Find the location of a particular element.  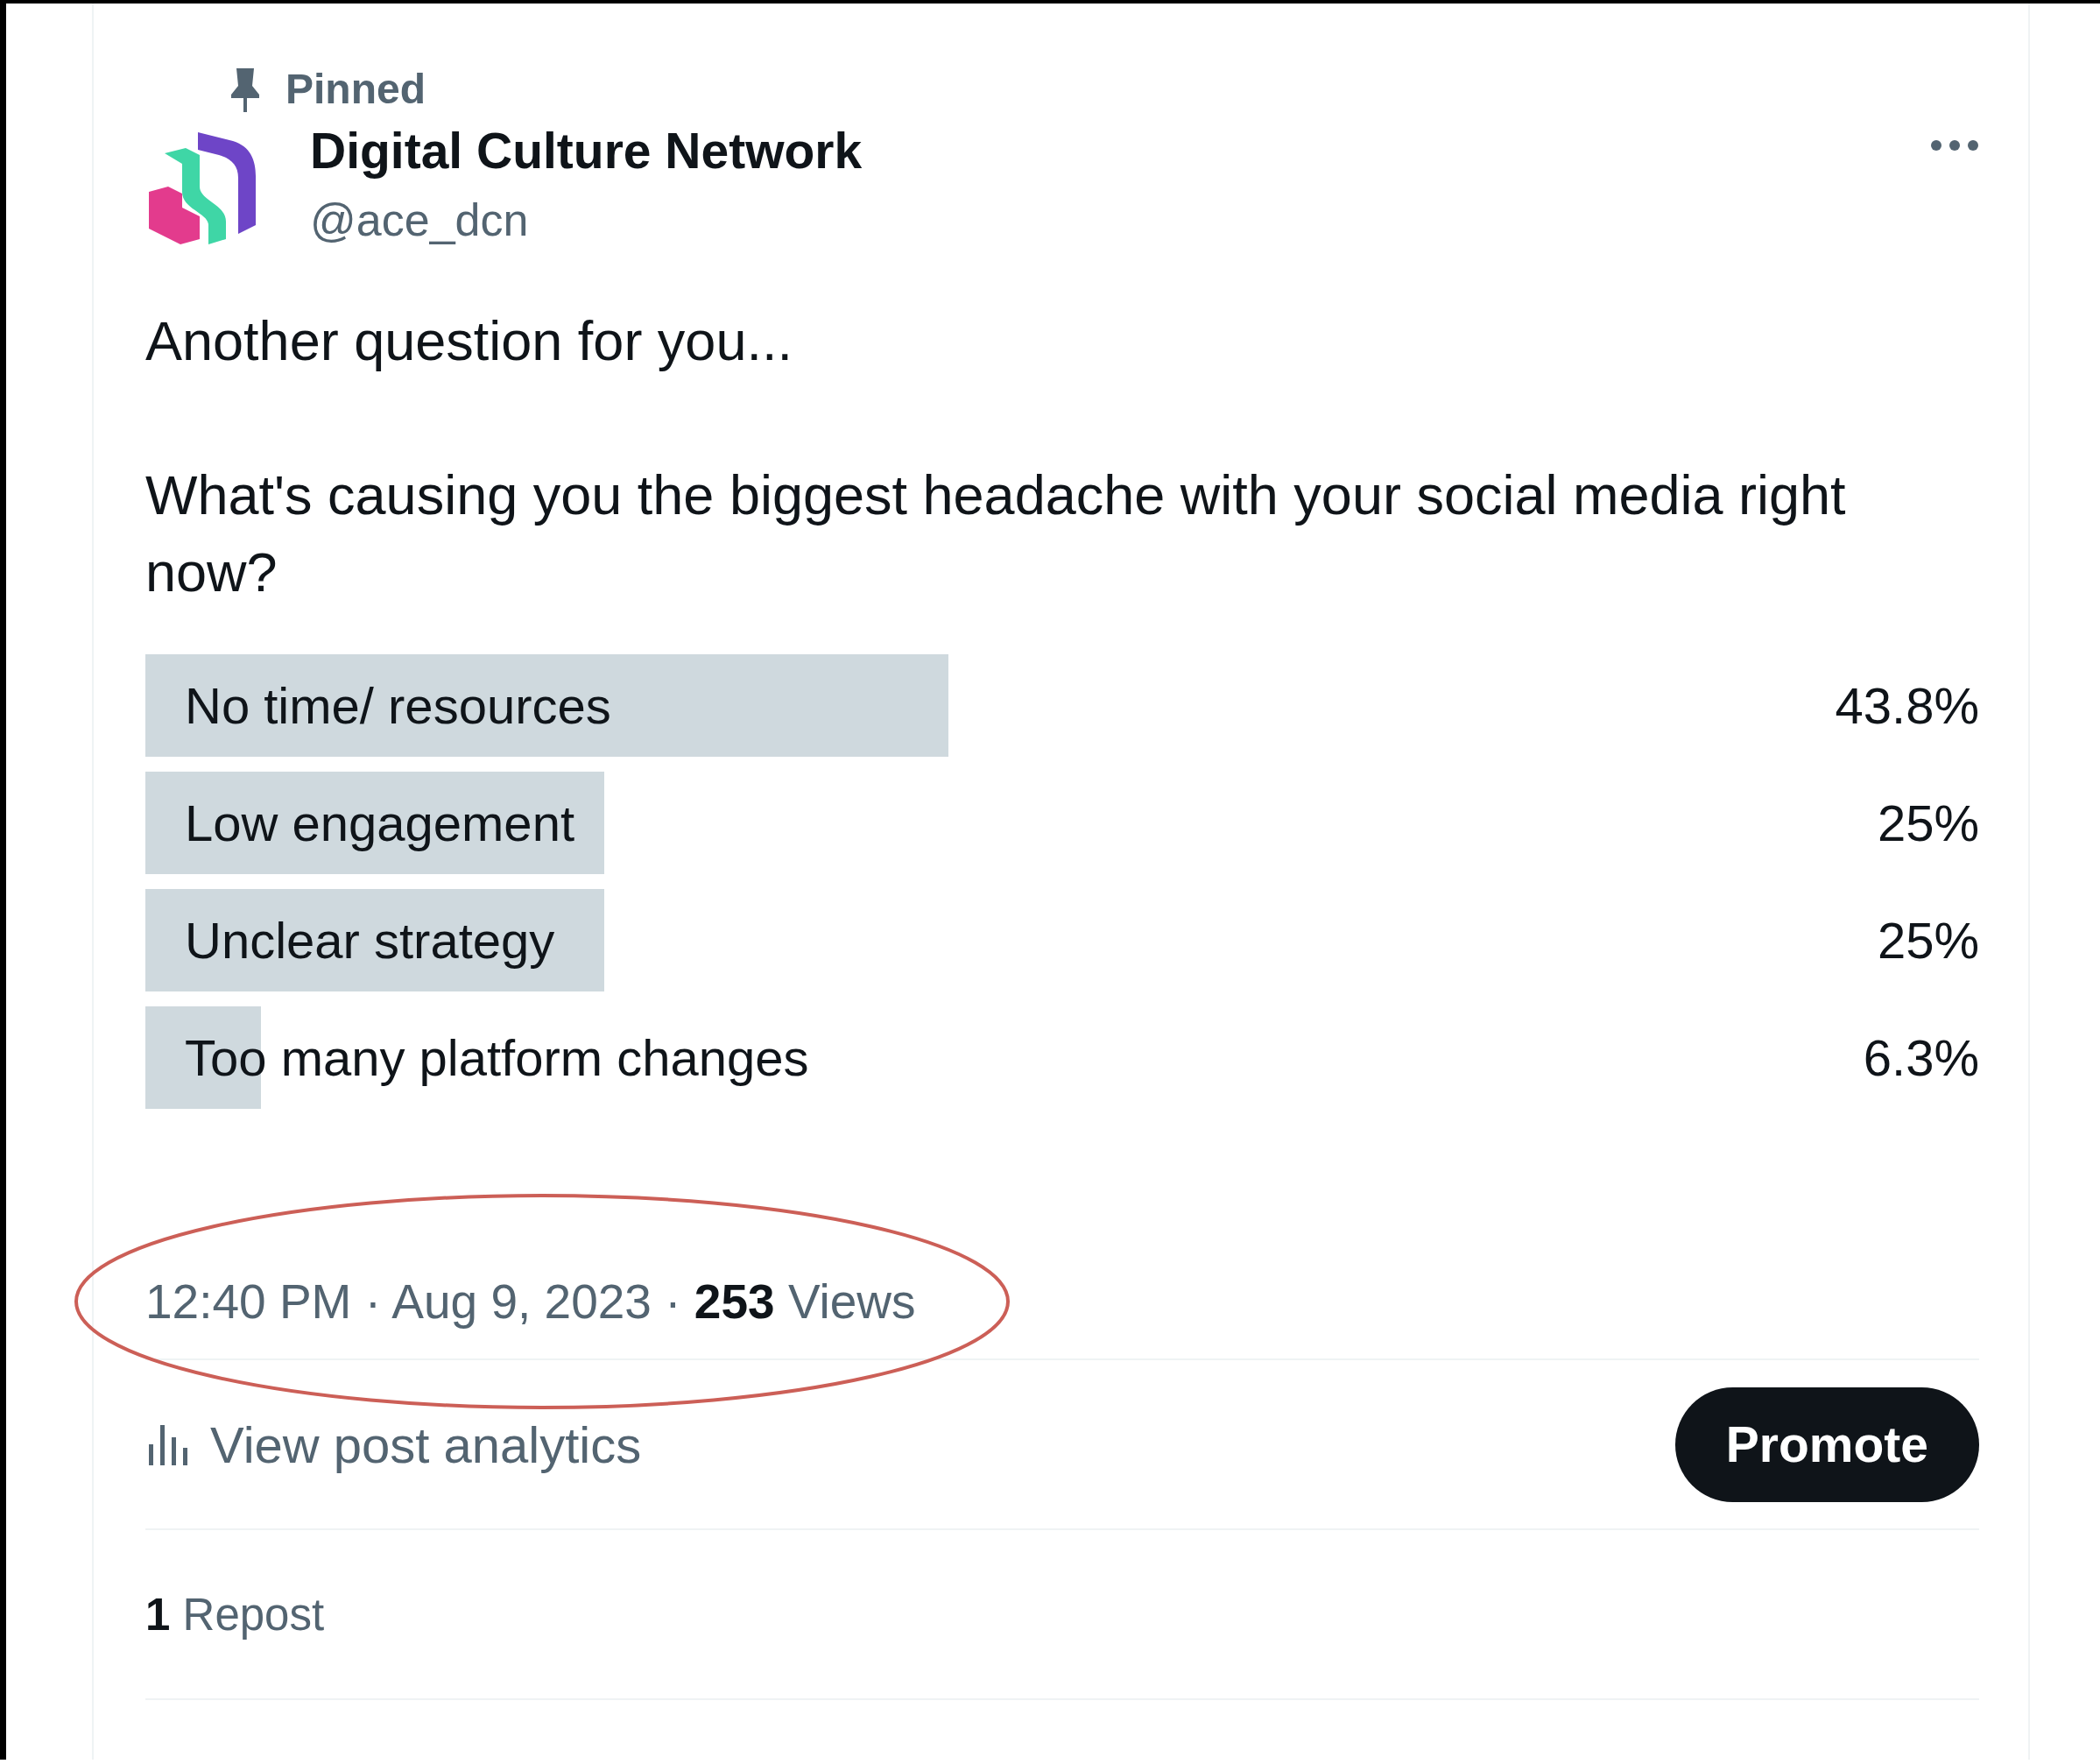

author-handle: @ace_dcn is located at coordinates (586, 220).